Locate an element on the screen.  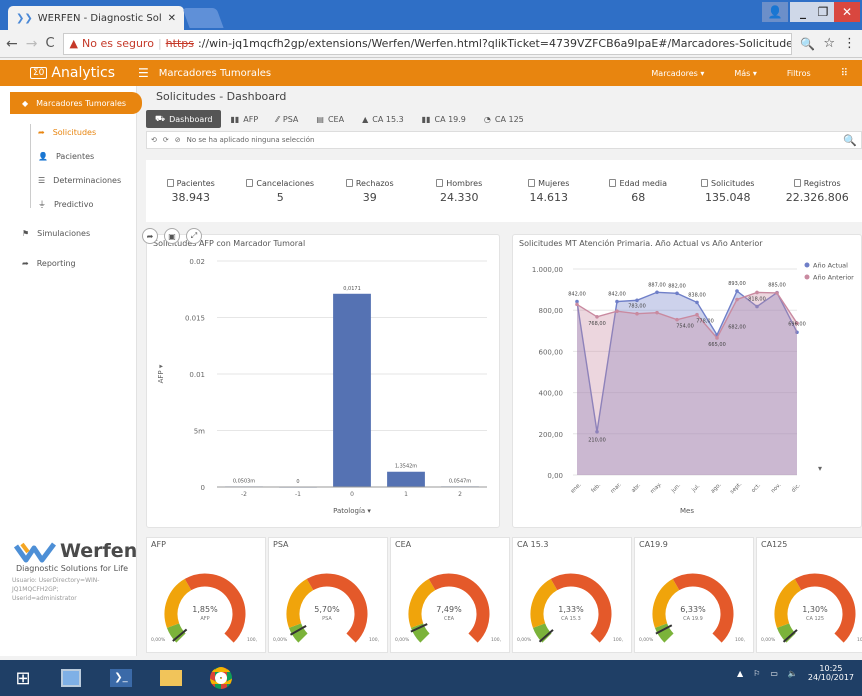
forward-icon: → is located at coordinates (32, 44).